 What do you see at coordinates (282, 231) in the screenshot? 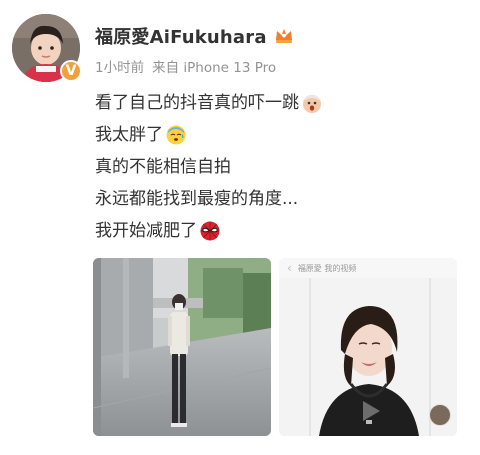
I see `post-line-5: 我开始减肥了` at bounding box center [282, 231].